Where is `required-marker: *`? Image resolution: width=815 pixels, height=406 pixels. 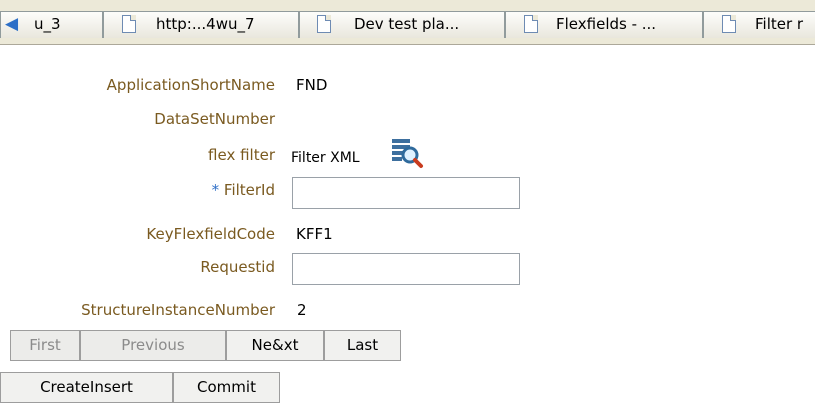 required-marker: * is located at coordinates (215, 190).